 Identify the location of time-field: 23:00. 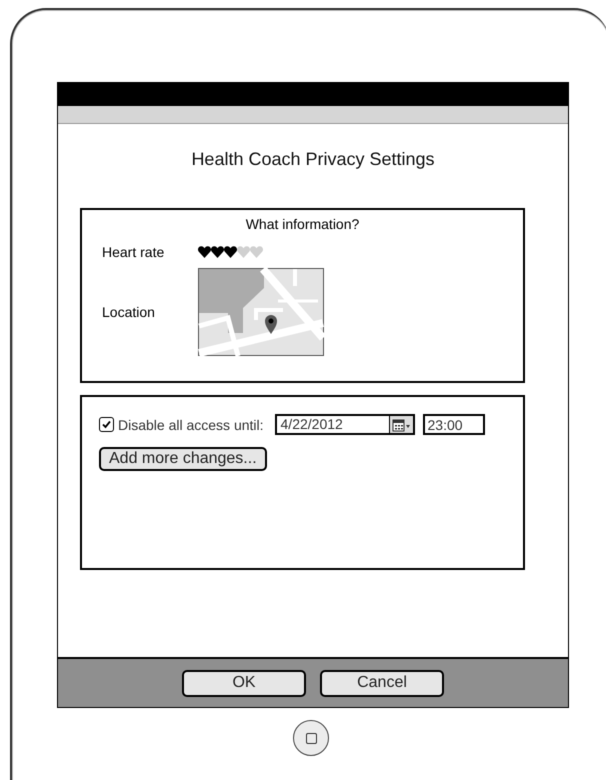
(453, 424).